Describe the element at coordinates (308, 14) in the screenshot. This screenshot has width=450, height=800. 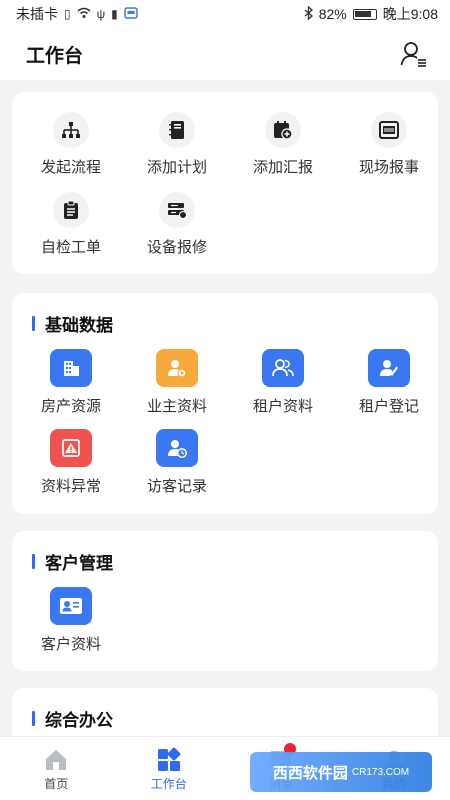
I see `bluetooth-icon` at that location.